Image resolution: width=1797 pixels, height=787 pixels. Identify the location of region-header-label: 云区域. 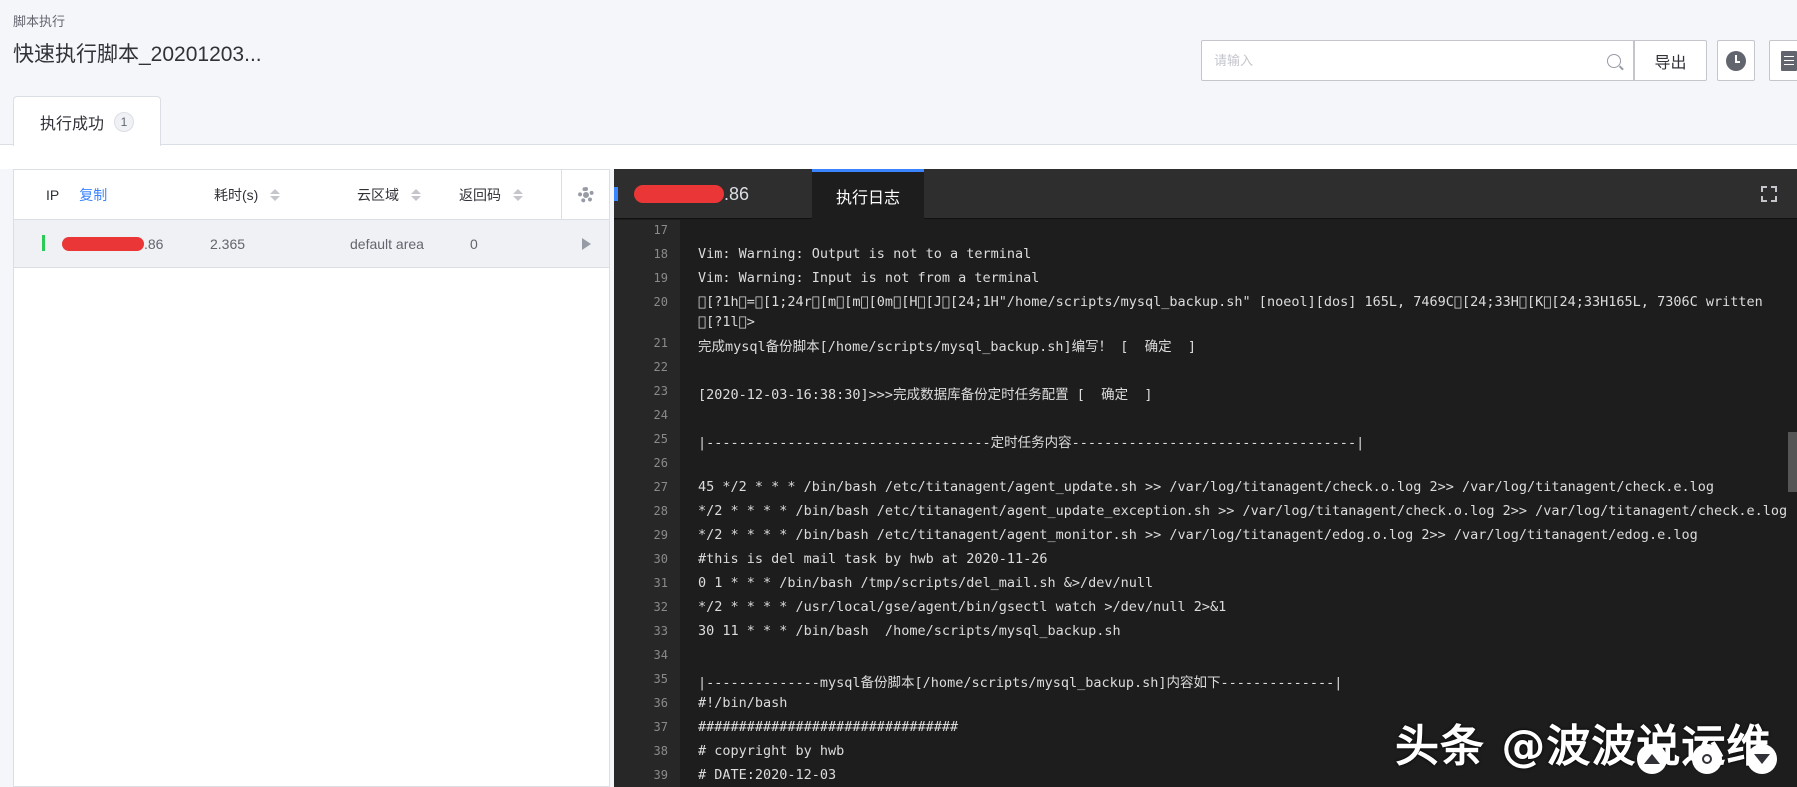
(378, 195).